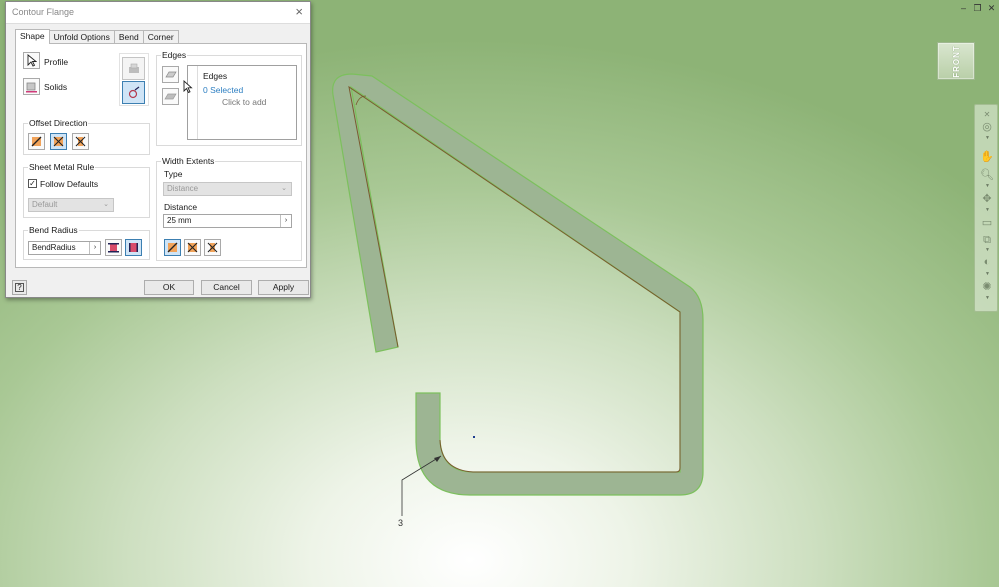 This screenshot has width=999, height=587. Describe the element at coordinates (987, 222) in the screenshot. I see `view-face-icon: ▭` at that location.